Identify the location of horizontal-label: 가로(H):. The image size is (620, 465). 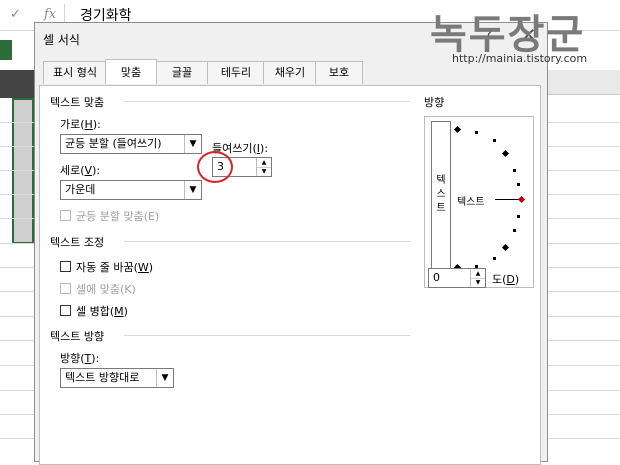
(80, 124).